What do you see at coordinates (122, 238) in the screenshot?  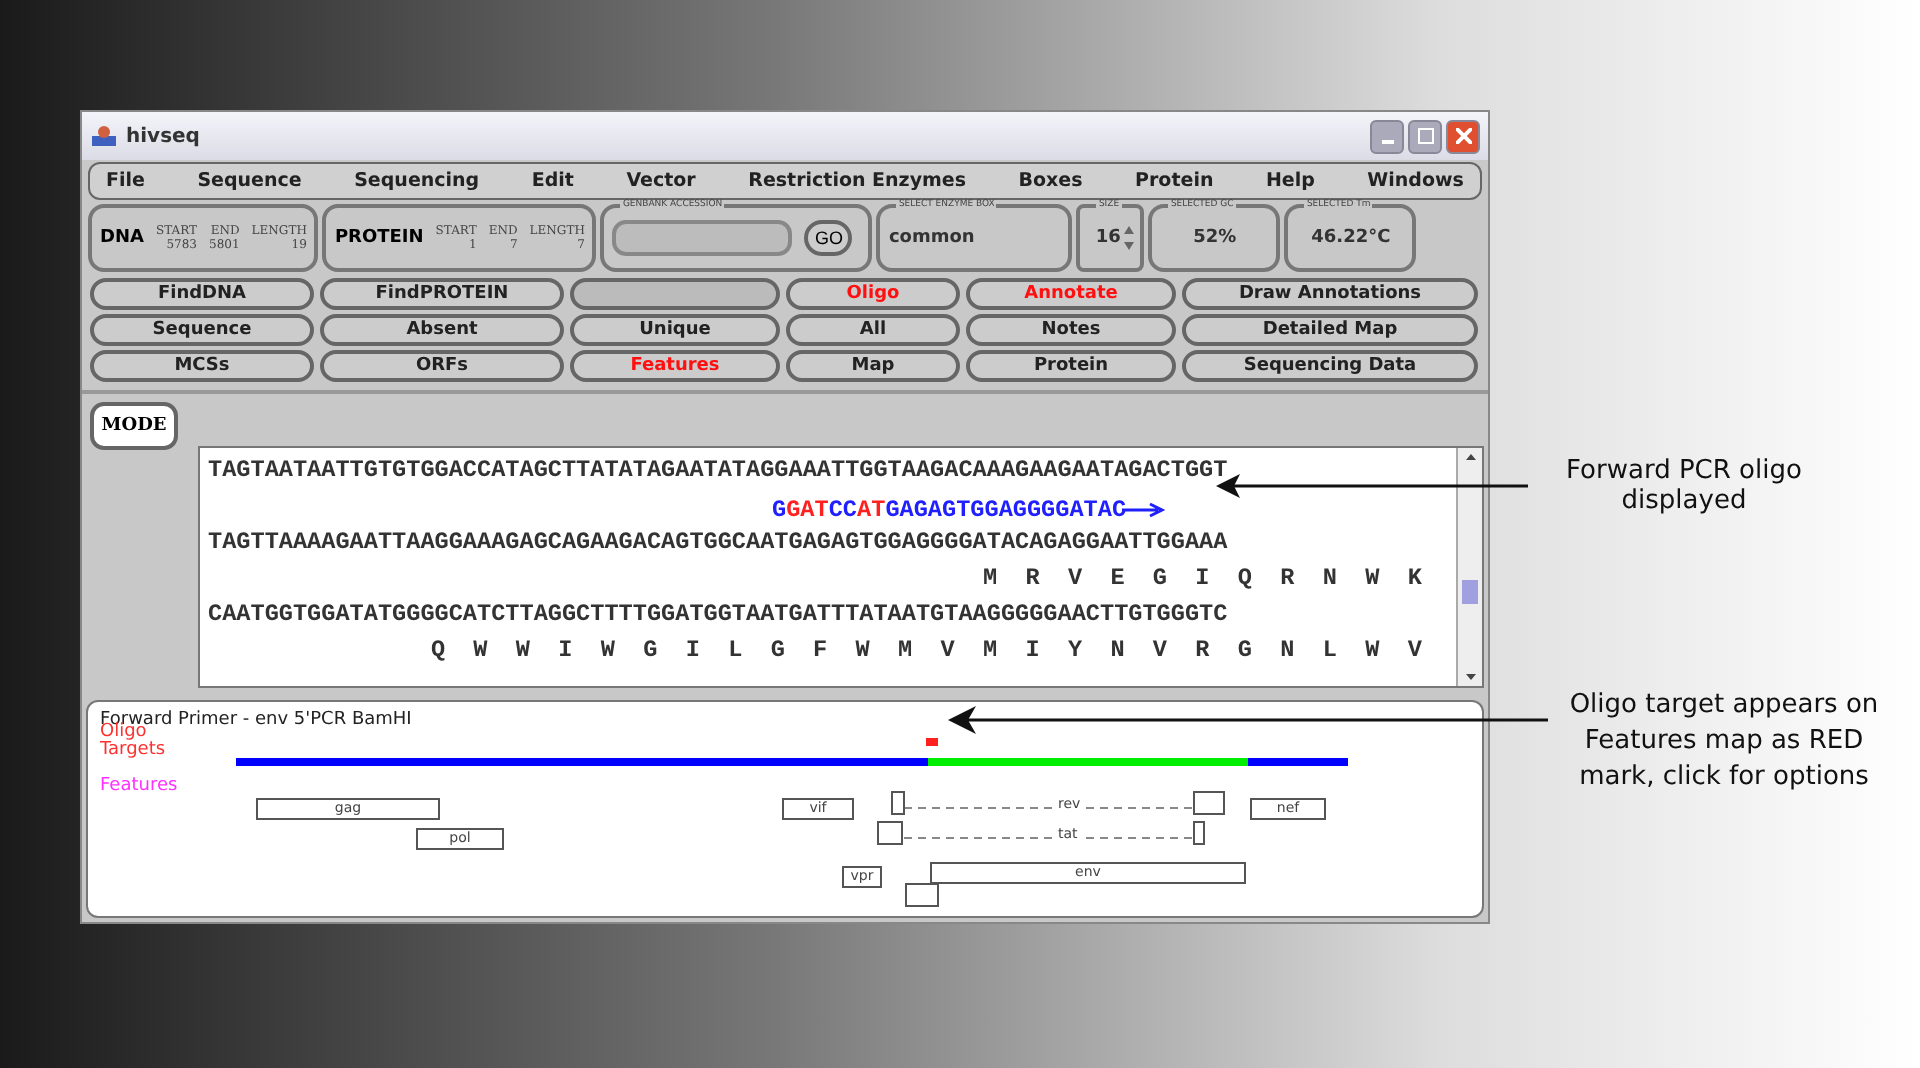 I see `panel-label: DNA` at bounding box center [122, 238].